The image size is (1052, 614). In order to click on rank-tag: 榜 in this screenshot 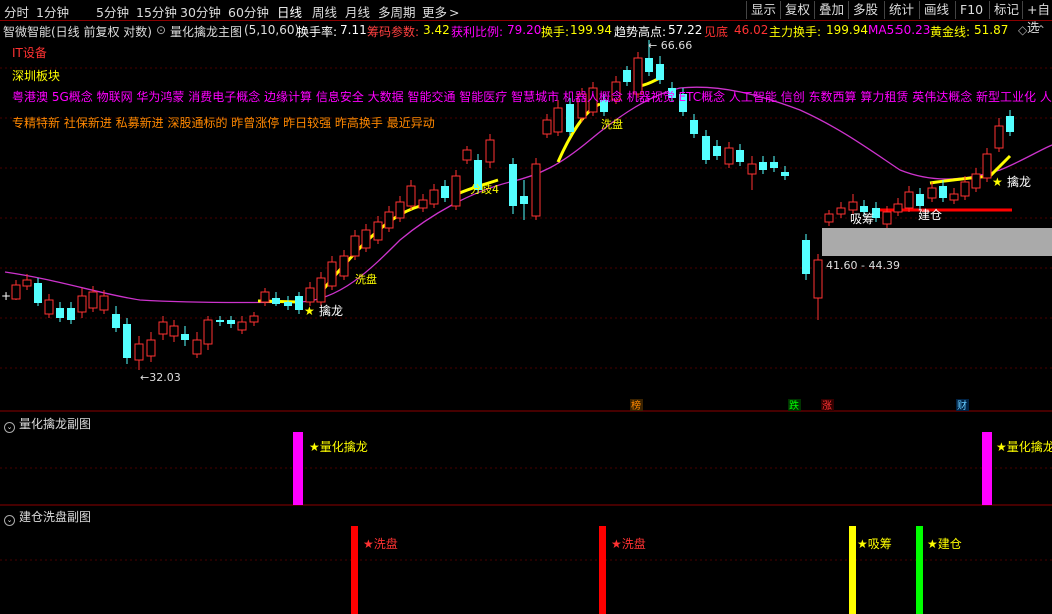, I will do `click(636, 405)`.